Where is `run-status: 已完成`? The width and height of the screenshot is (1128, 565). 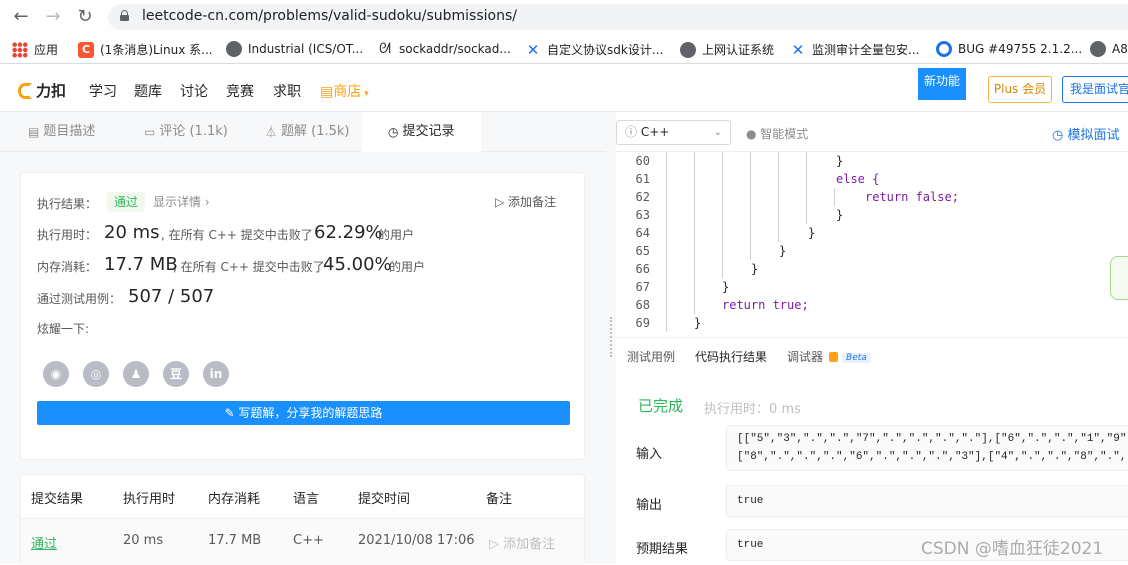 run-status: 已完成 is located at coordinates (661, 406).